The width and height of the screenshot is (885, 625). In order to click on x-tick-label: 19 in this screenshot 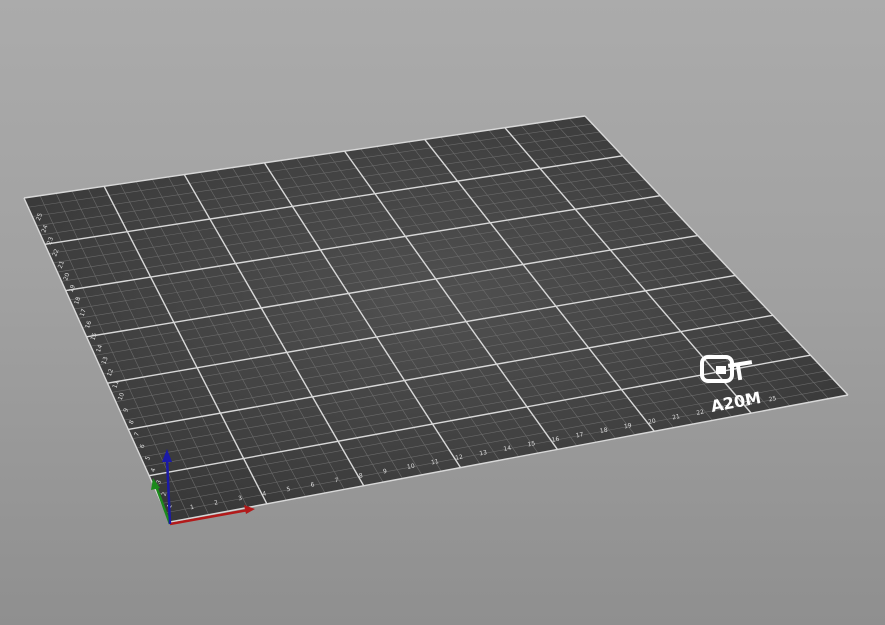, I will do `click(628, 426)`.